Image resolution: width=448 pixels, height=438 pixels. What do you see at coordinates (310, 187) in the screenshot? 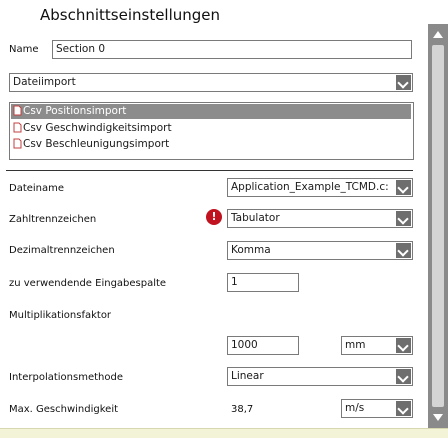
I see `dateiname-value: Application_Example_TCMD.c:` at bounding box center [310, 187].